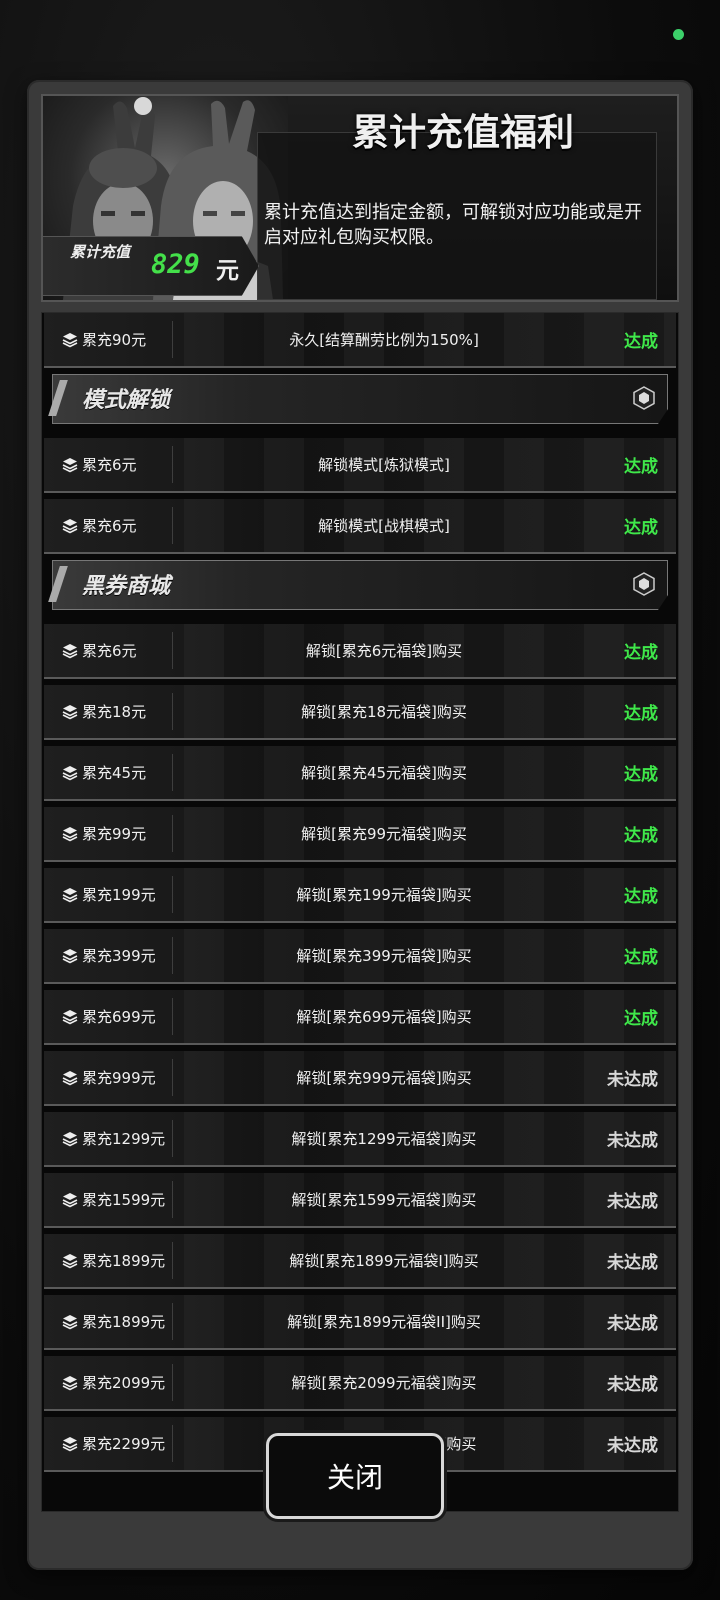  What do you see at coordinates (119, 1017) in the screenshot?
I see `requirement-text: 累充699元` at bounding box center [119, 1017].